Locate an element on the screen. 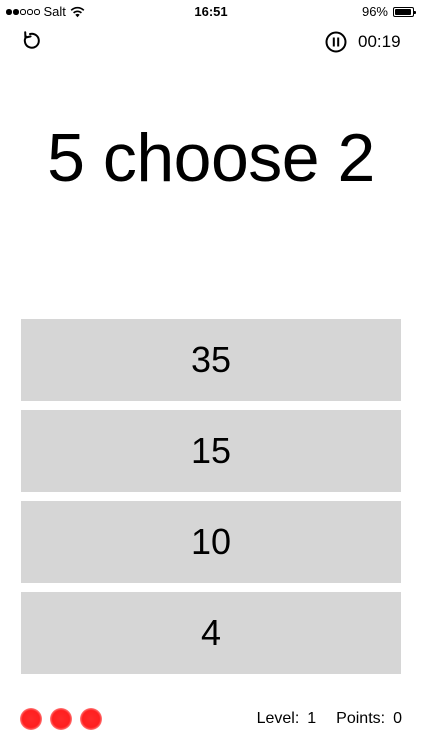 Image resolution: width=422 pixels, height=750 pixels. battery-percent: 96% is located at coordinates (374, 11).